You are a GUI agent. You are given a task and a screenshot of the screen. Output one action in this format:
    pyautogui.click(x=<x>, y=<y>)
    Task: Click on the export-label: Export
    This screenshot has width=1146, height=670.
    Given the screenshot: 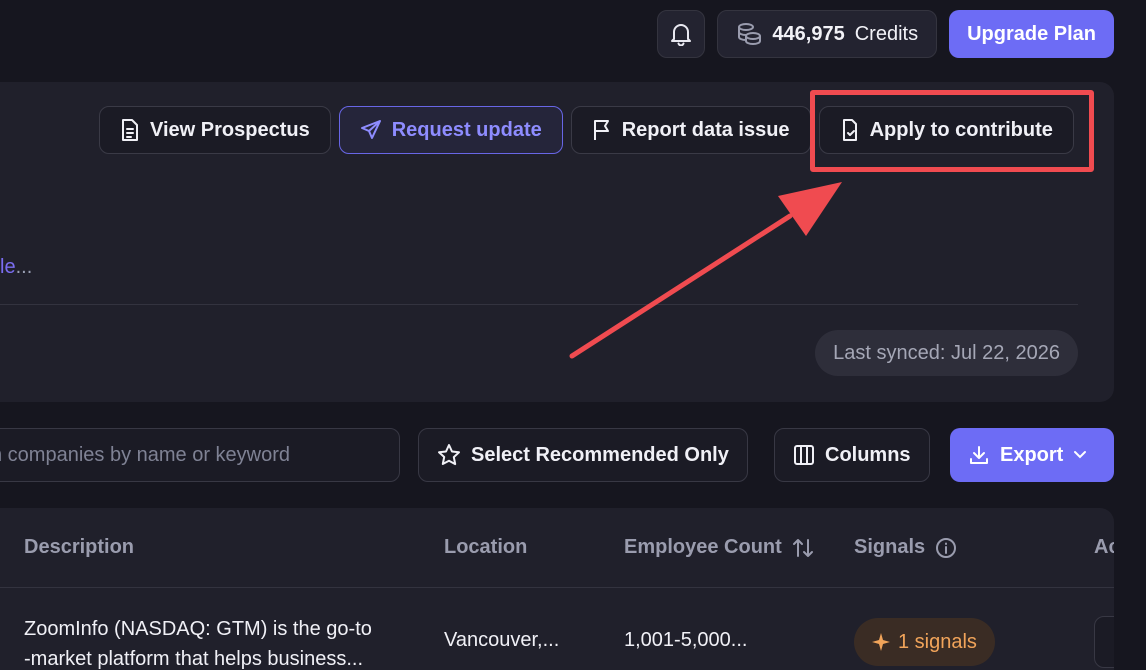 What is the action you would take?
    pyautogui.click(x=1032, y=454)
    